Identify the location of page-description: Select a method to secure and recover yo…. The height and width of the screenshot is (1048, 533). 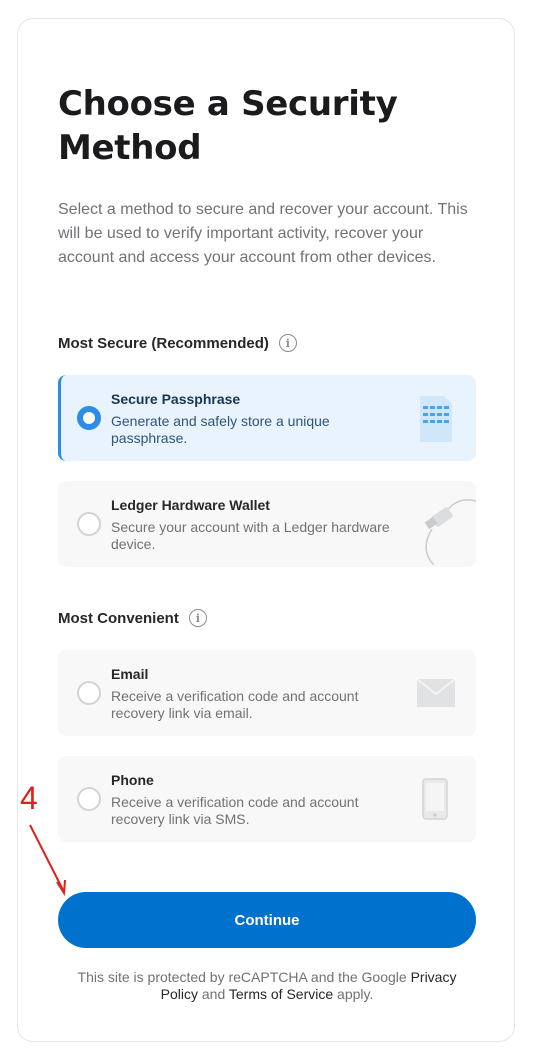
(263, 233).